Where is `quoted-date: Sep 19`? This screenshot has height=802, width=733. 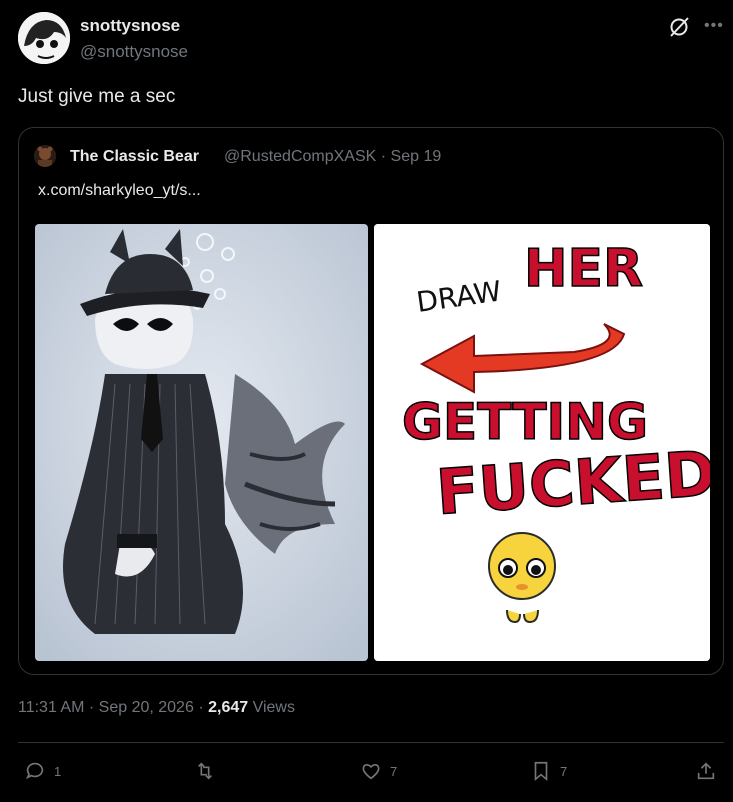
quoted-date: Sep 19 is located at coordinates (416, 156).